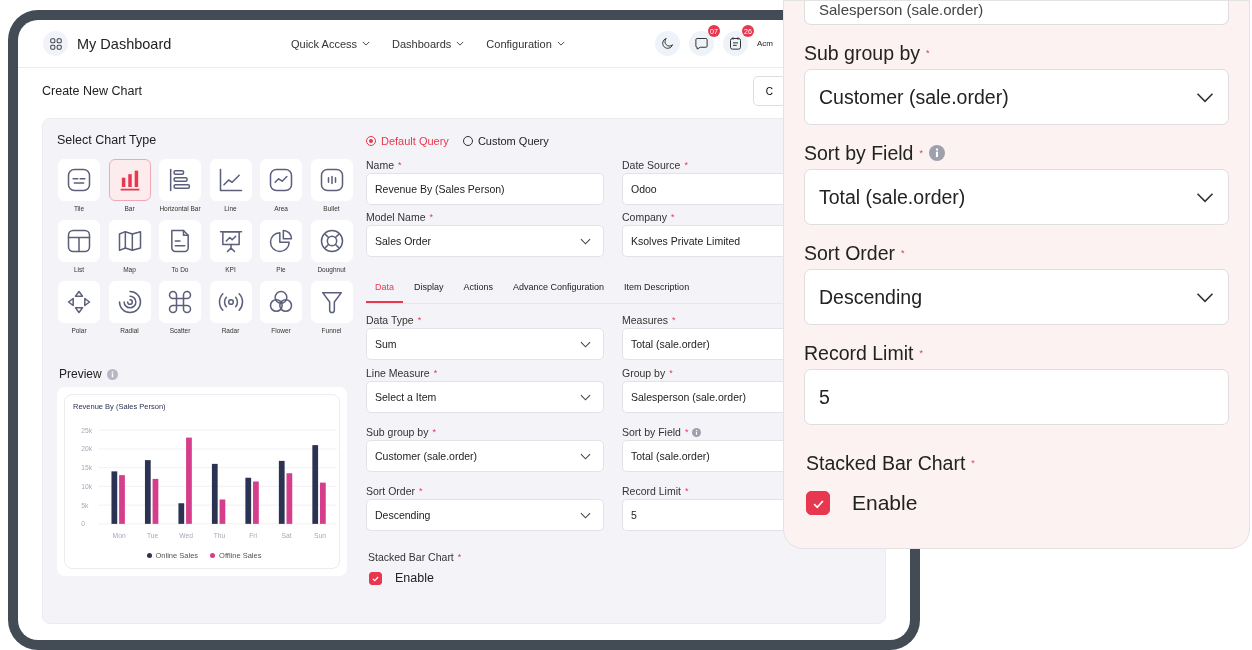  Describe the element at coordinates (478, 289) in the screenshot. I see `form-tab: Actions` at that location.